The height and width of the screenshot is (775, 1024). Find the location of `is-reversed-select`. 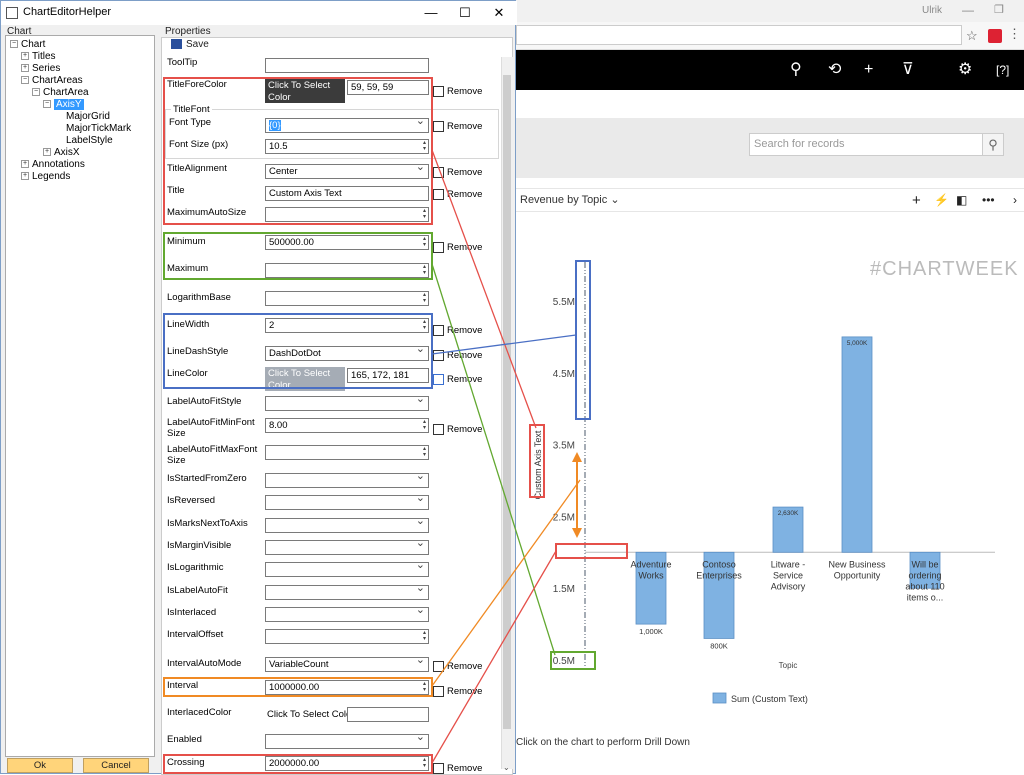

is-reversed-select is located at coordinates (347, 502).